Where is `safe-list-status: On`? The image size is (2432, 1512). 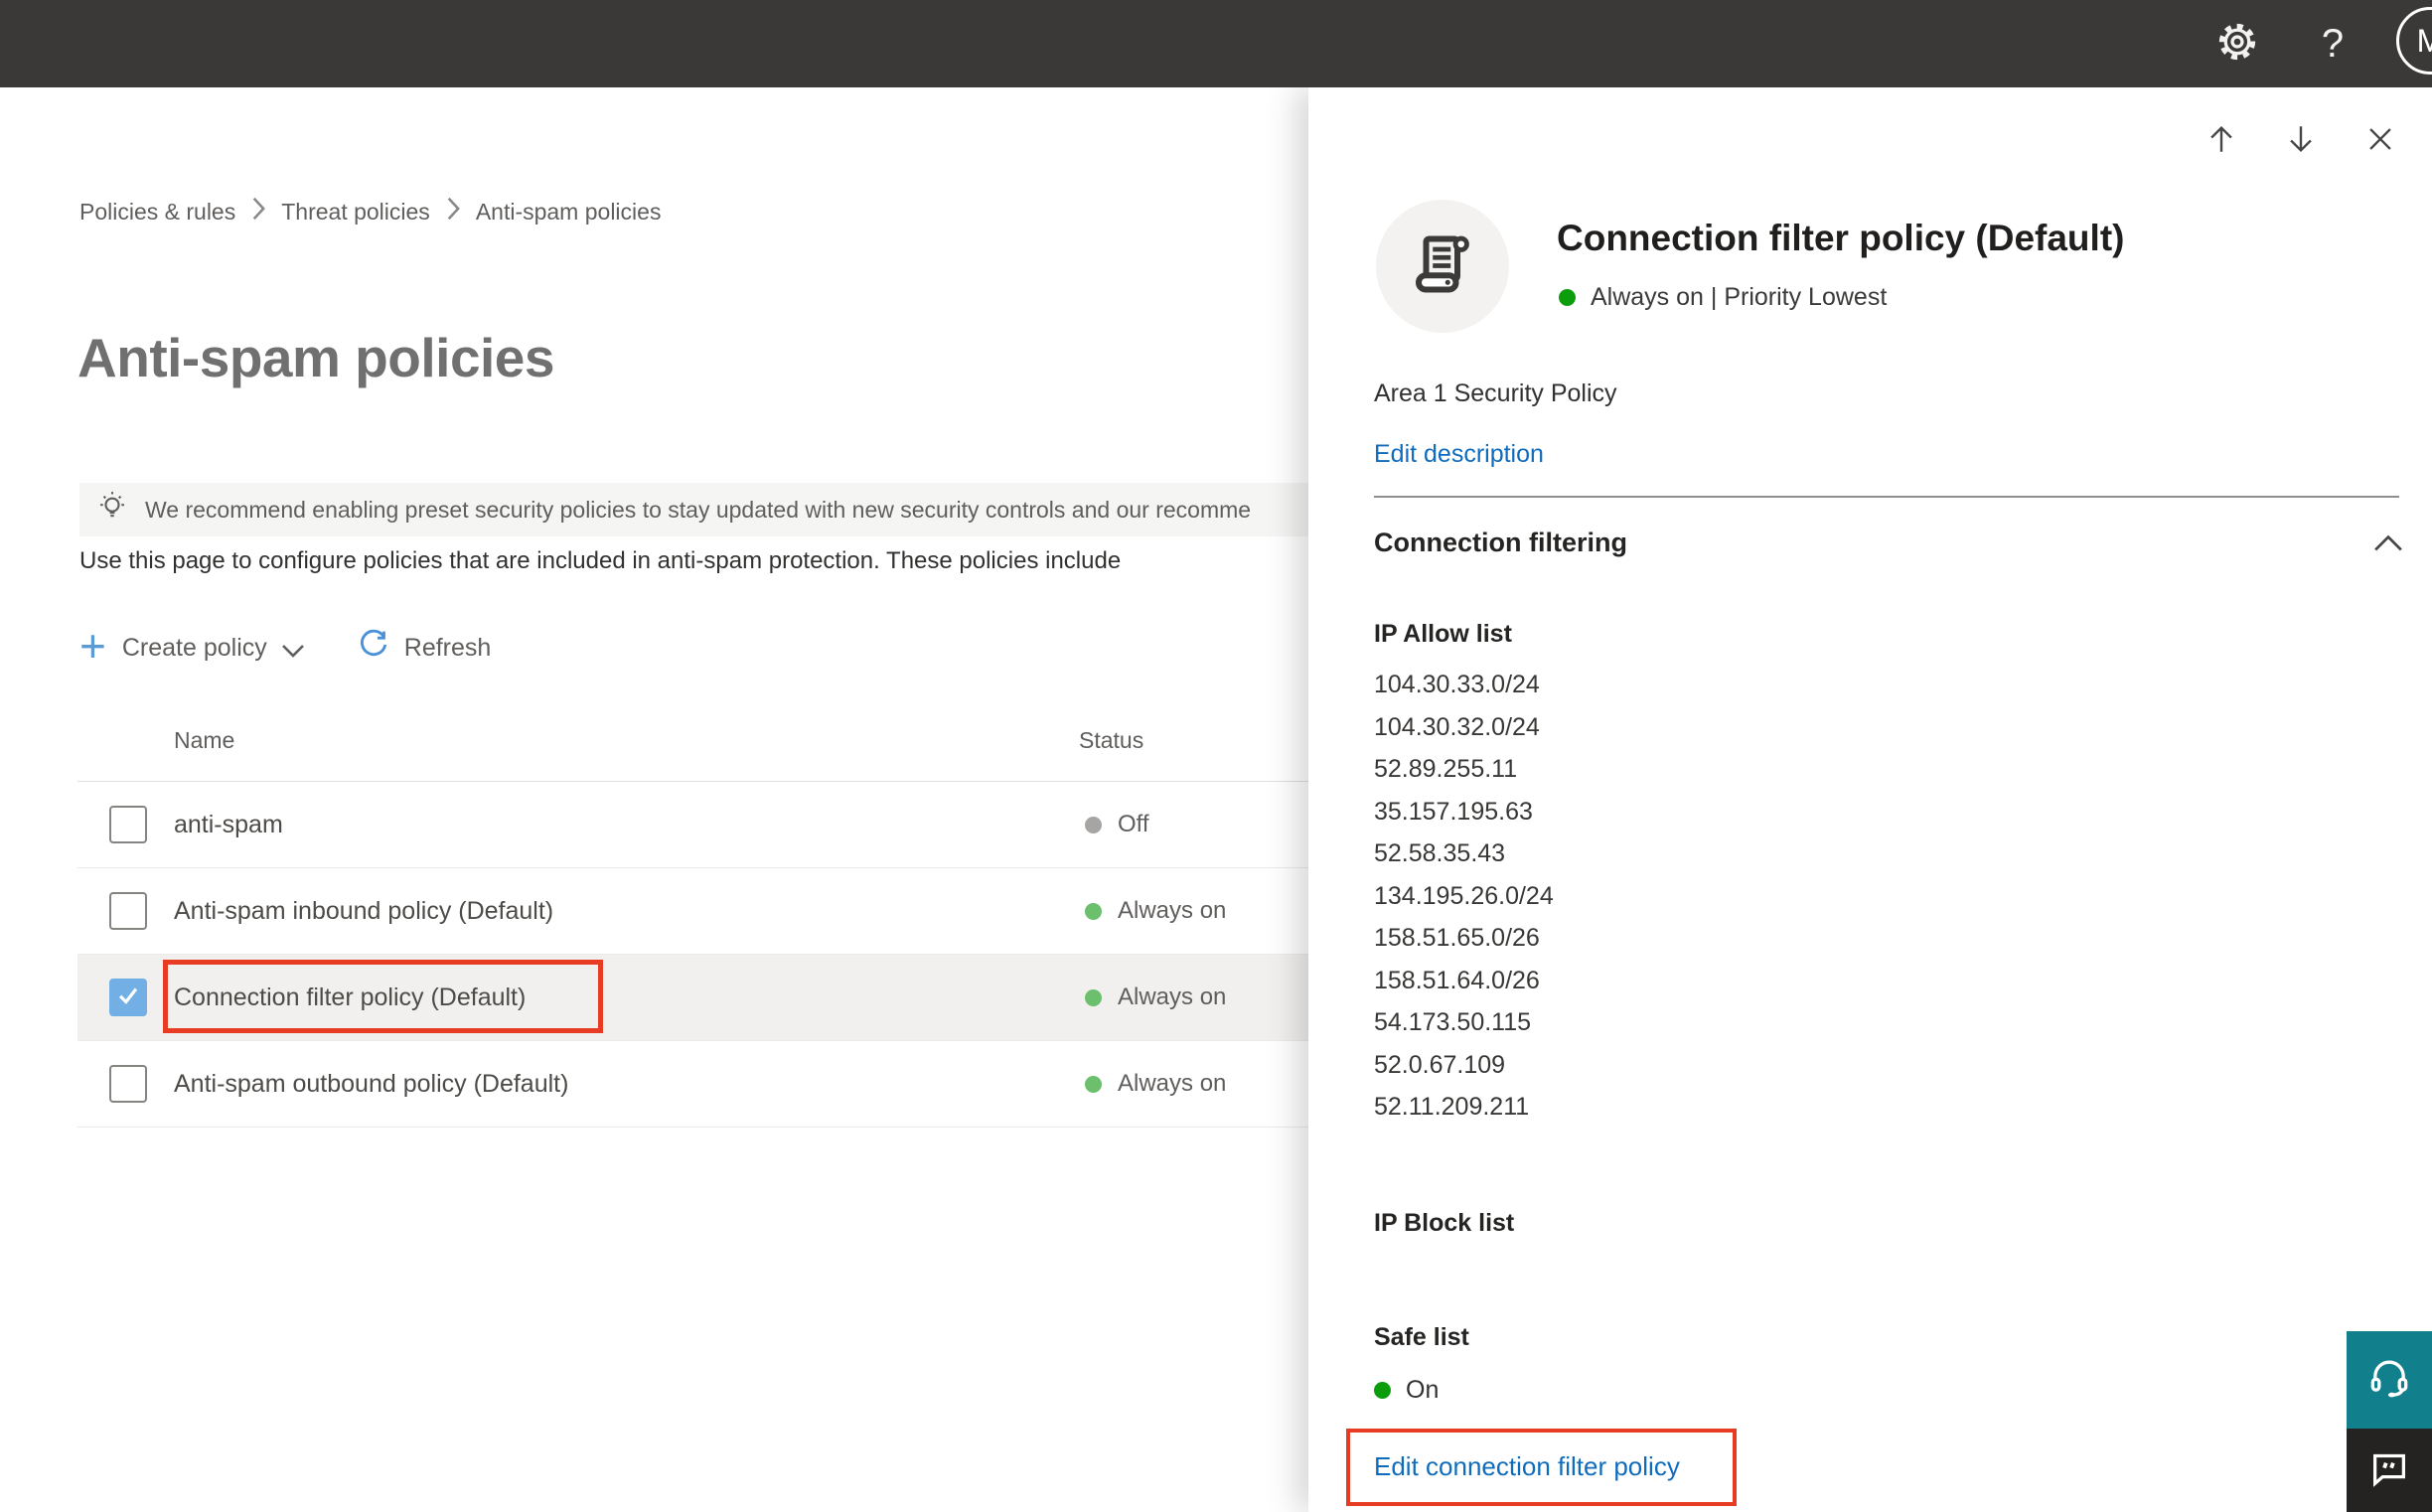
safe-list-status: On is located at coordinates (1406, 1390).